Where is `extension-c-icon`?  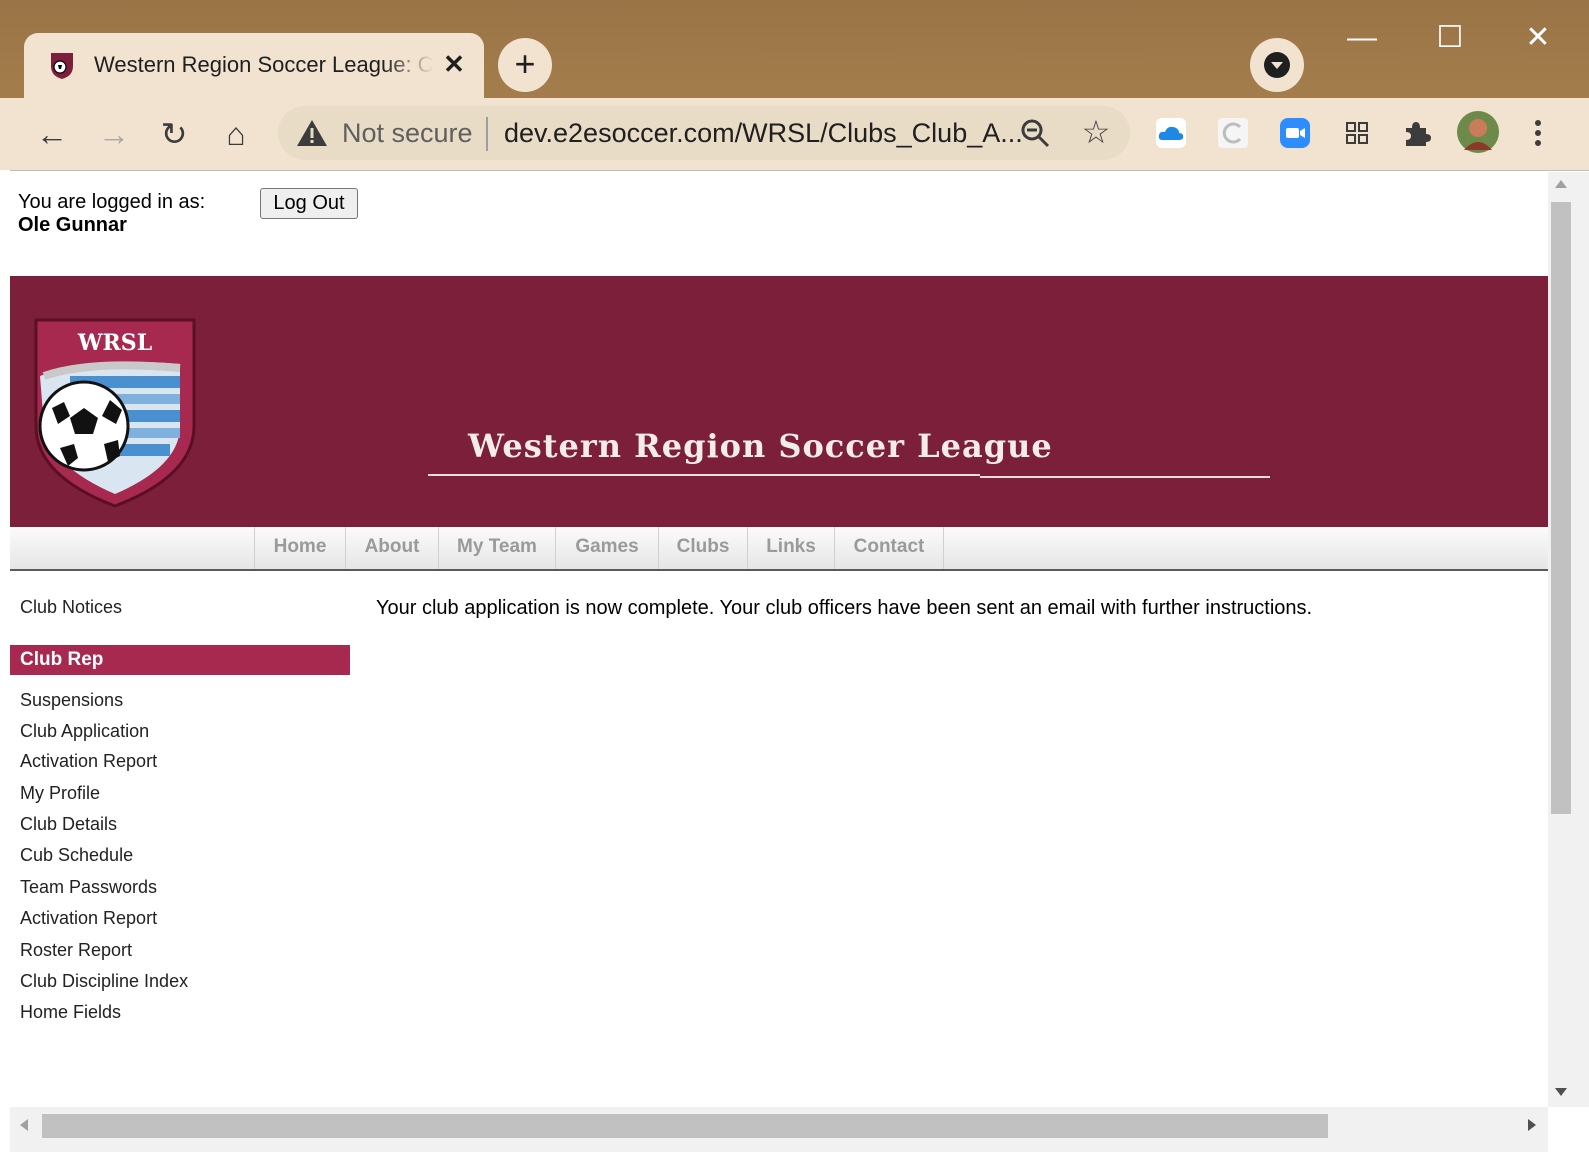
extension-c-icon is located at coordinates (1233, 133).